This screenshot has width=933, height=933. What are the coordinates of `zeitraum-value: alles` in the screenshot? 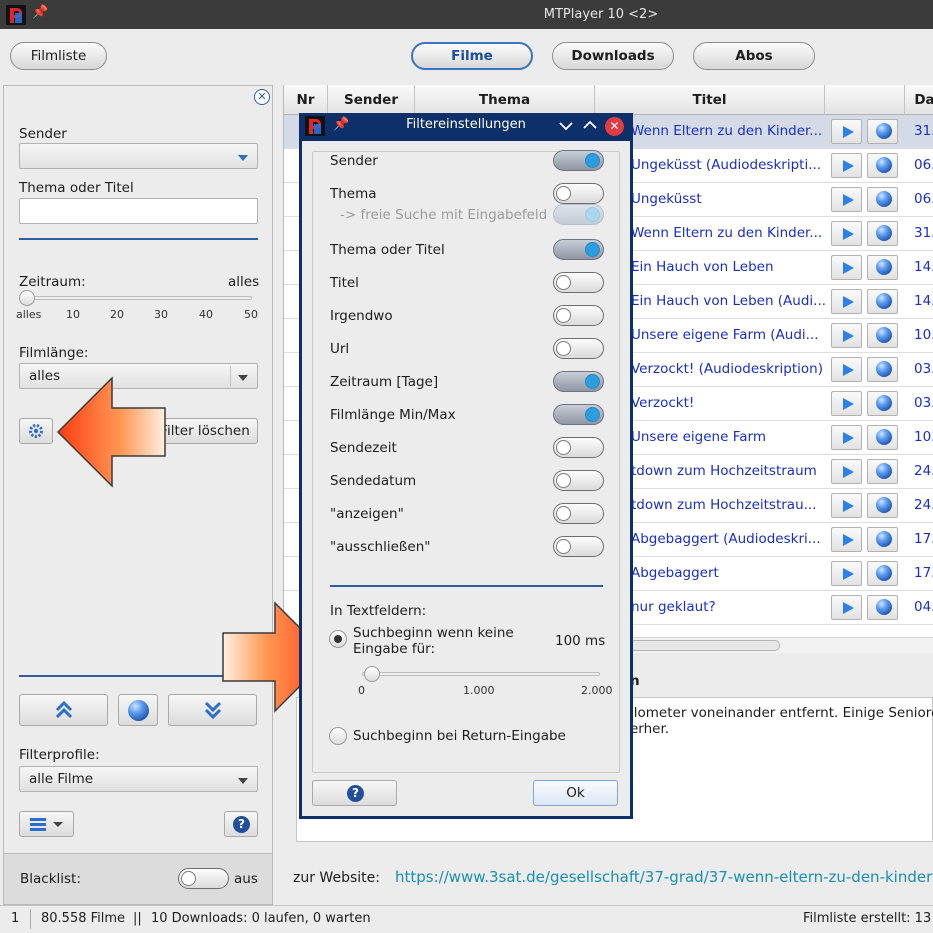 It's located at (244, 282).